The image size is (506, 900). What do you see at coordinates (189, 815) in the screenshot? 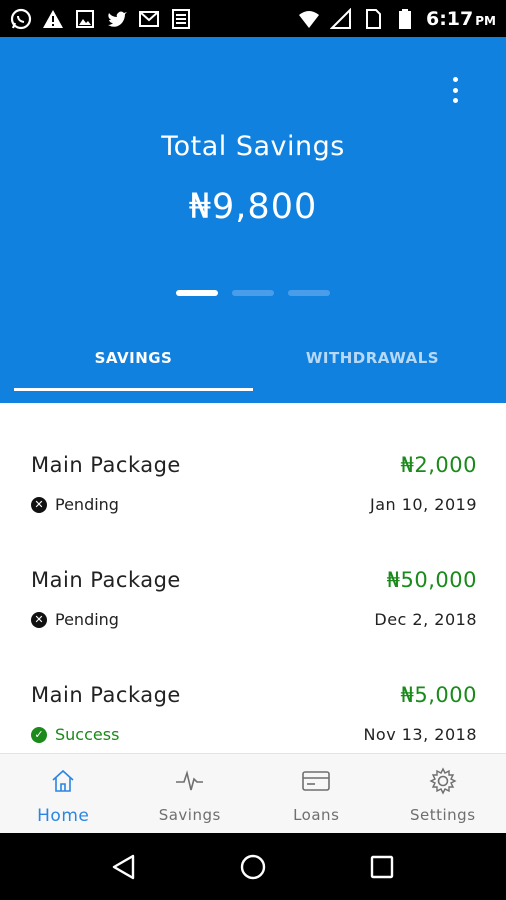
I see `nav-label: Savings` at bounding box center [189, 815].